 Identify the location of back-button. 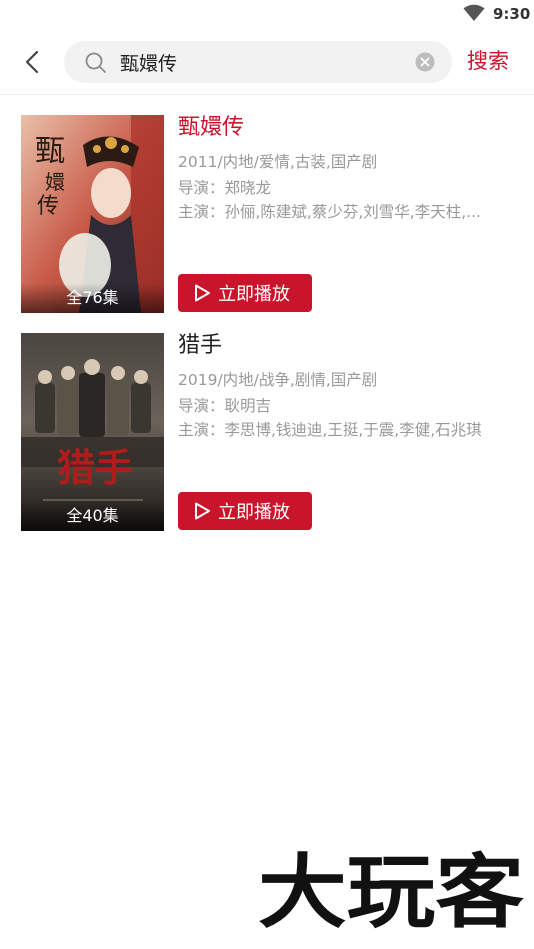
(32, 62).